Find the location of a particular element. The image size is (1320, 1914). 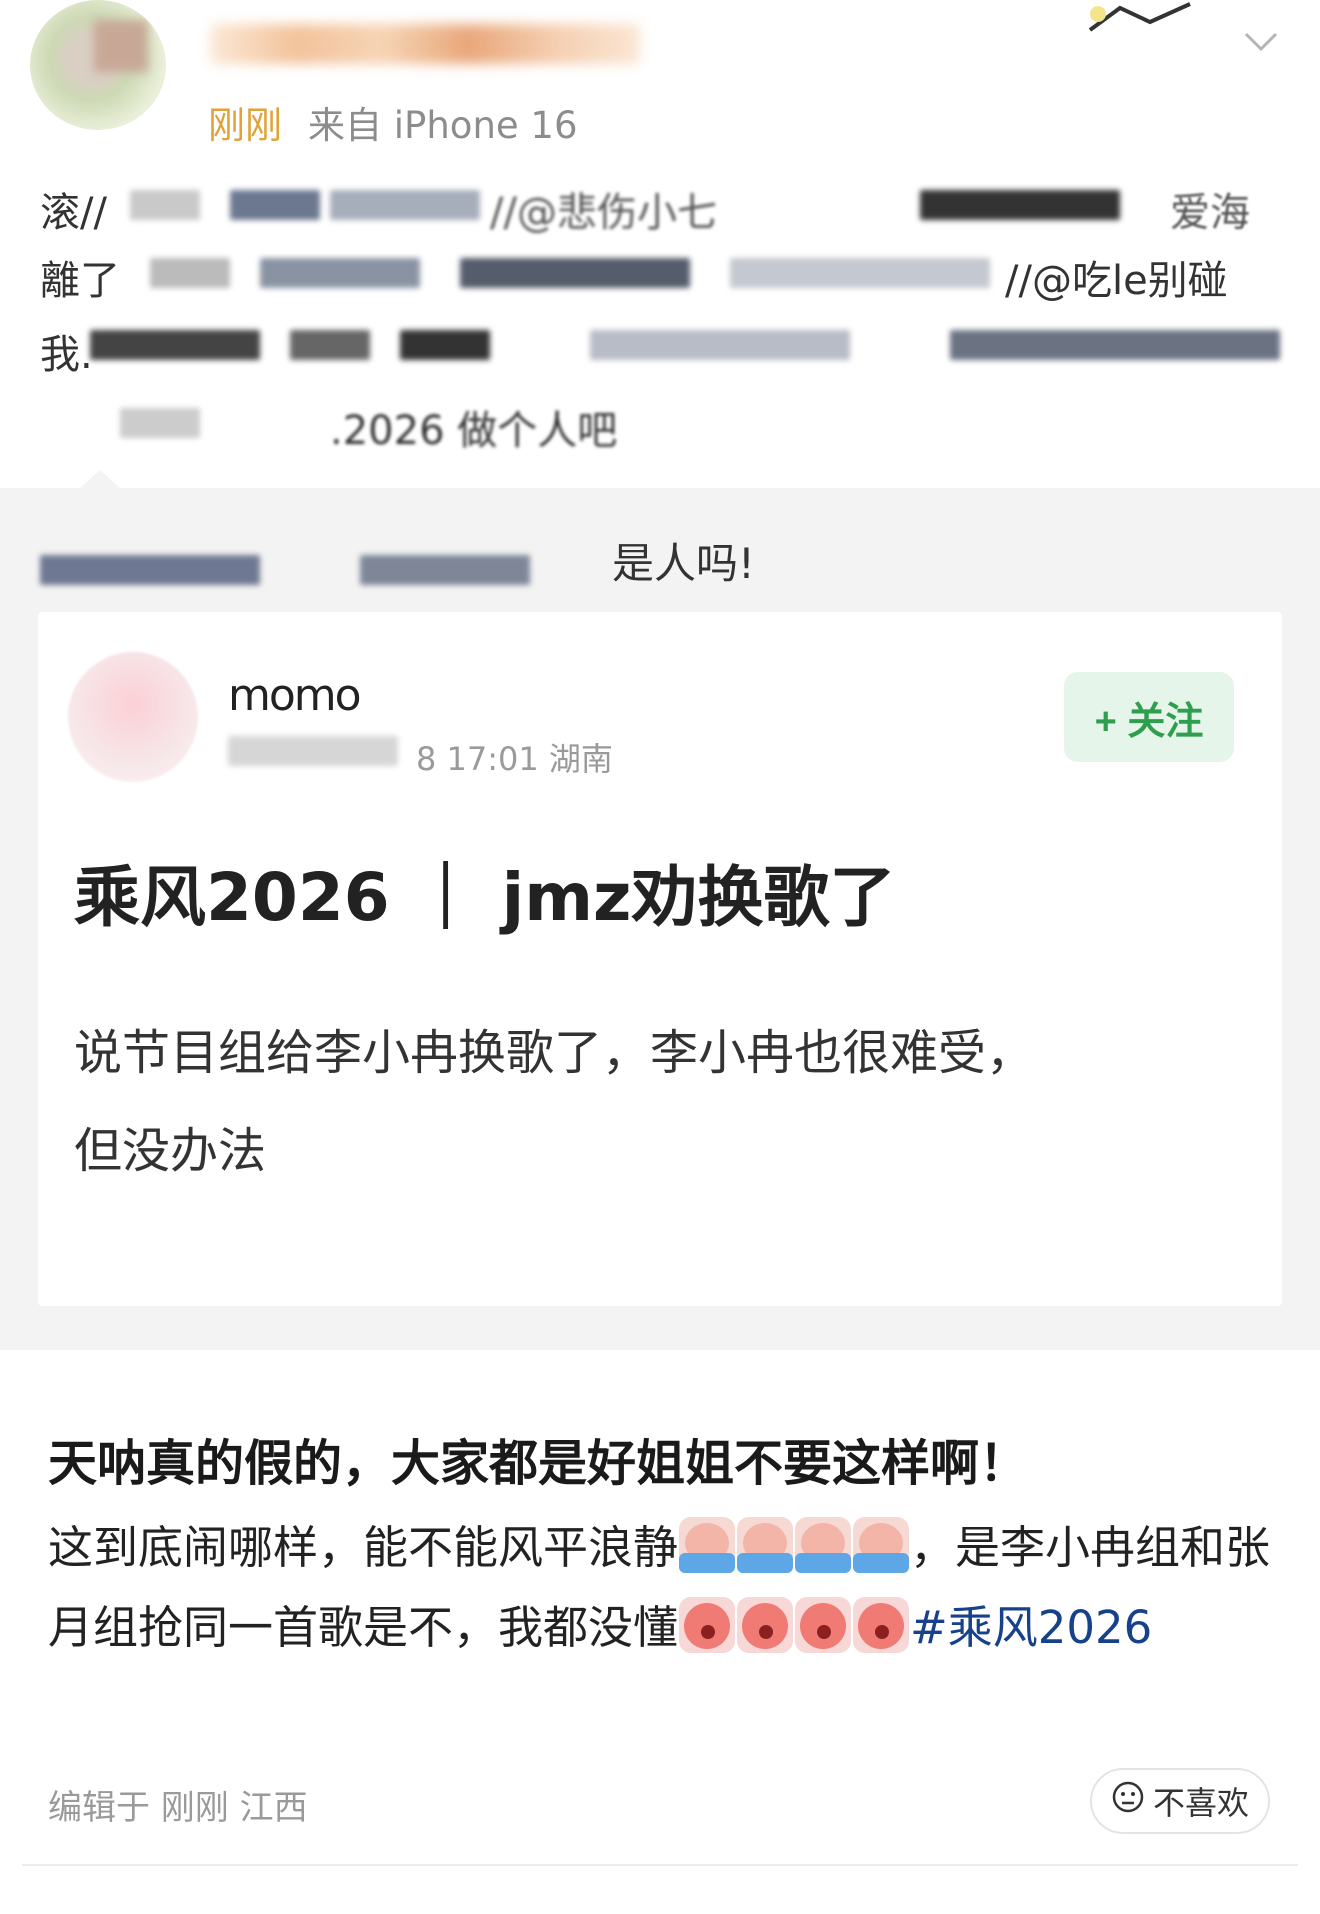

post-title: 天呐真的假的，大家都是好姐姐不要这样啊！ is located at coordinates (538, 1463).